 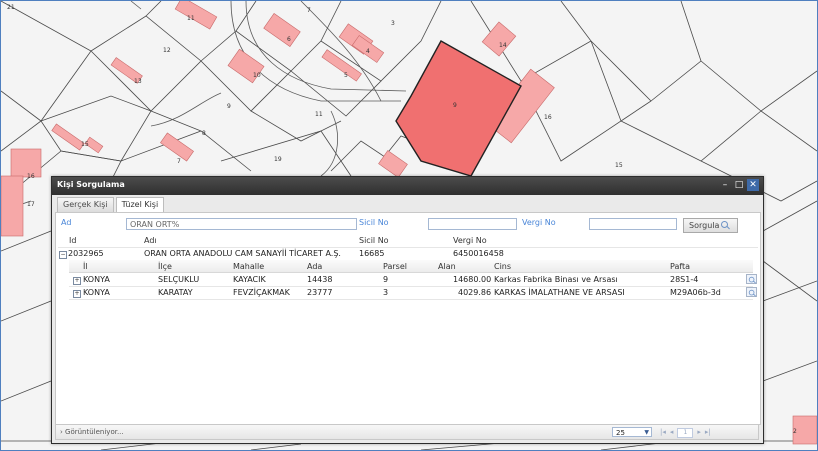 I want to click on page-size-select: 25 ▼, so click(x=632, y=432).